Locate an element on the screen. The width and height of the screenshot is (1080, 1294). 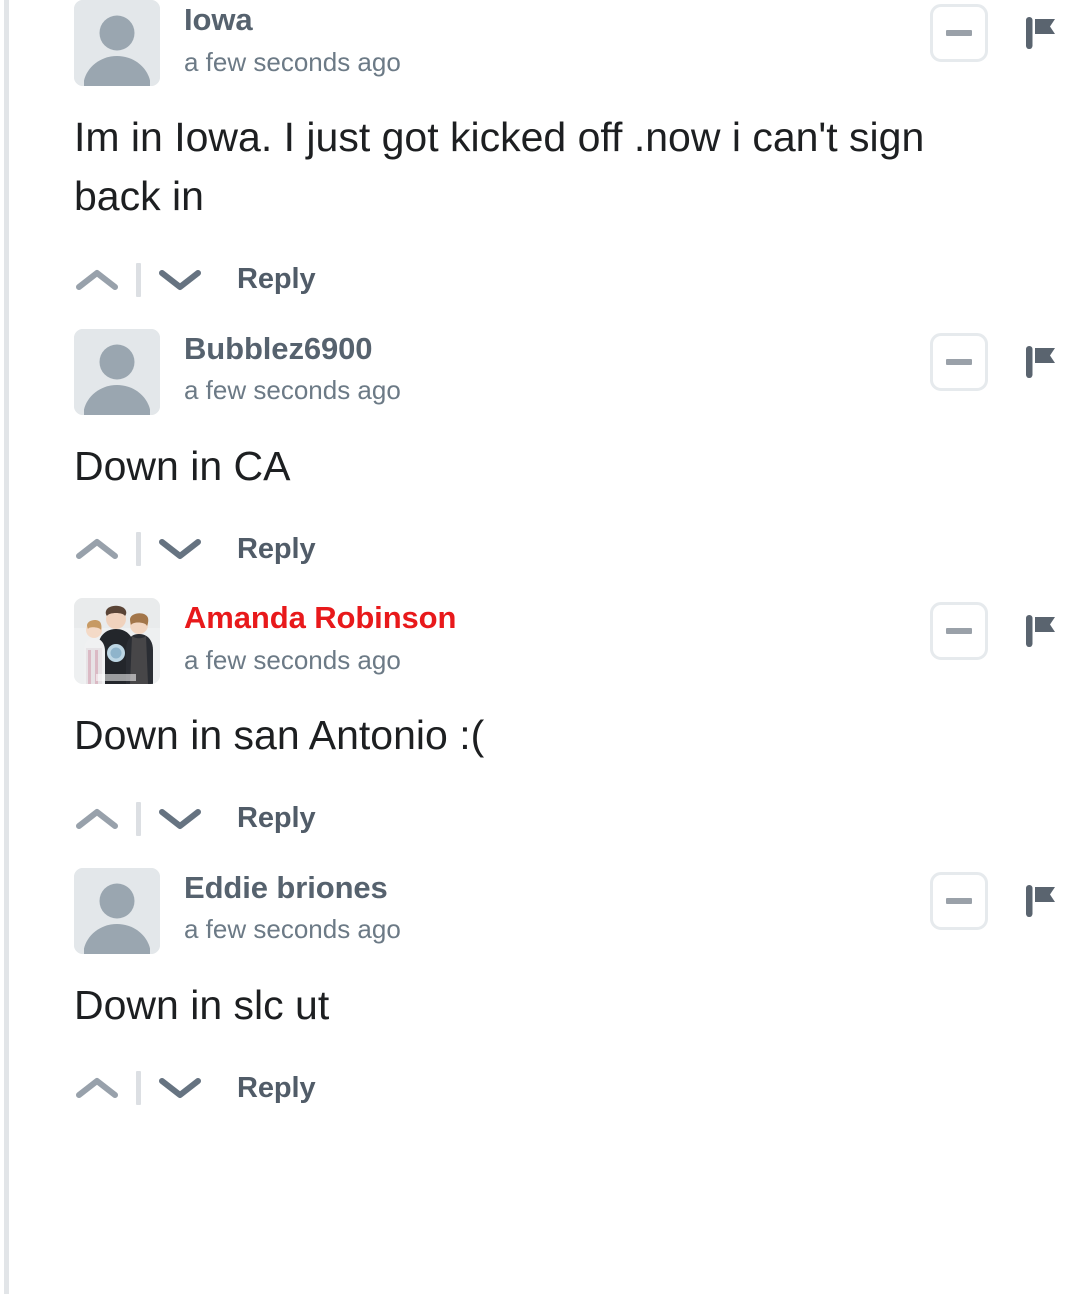
comment-header: Bubblez6900 a few seconds ago is located at coordinates (566, 374).